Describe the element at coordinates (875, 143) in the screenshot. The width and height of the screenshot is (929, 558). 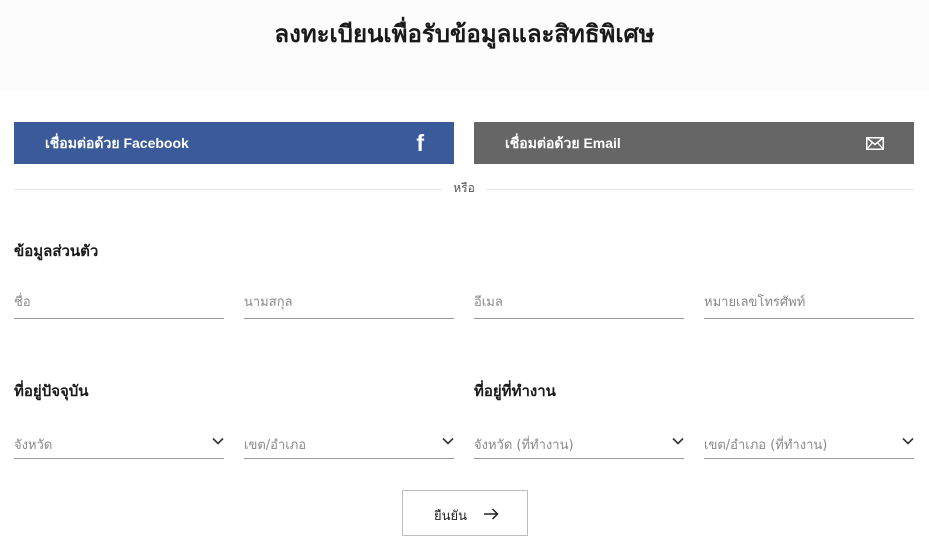
I see `envelope-icon` at that location.